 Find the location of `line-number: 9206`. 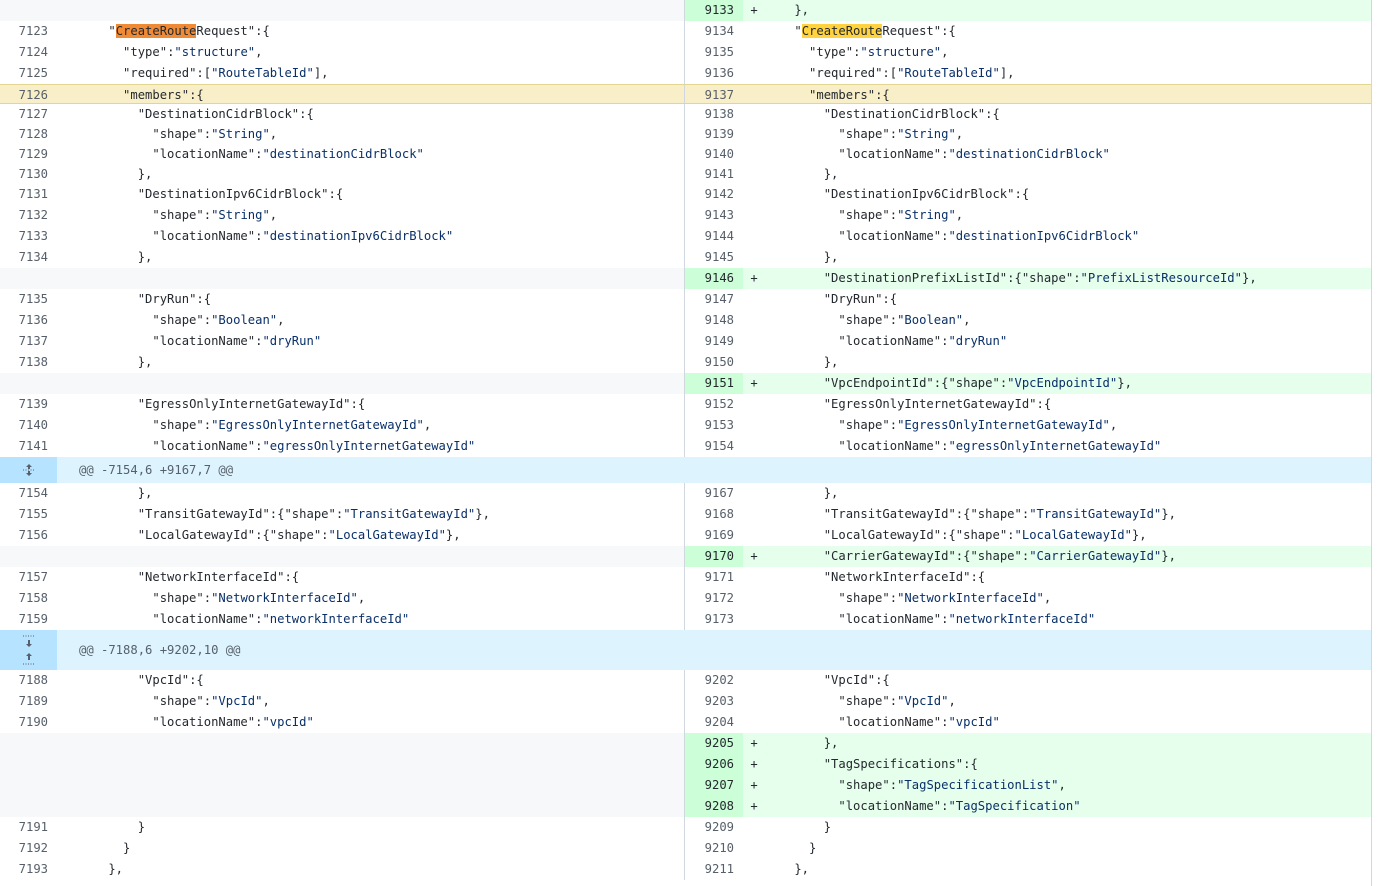

line-number: 9206 is located at coordinates (714, 764).